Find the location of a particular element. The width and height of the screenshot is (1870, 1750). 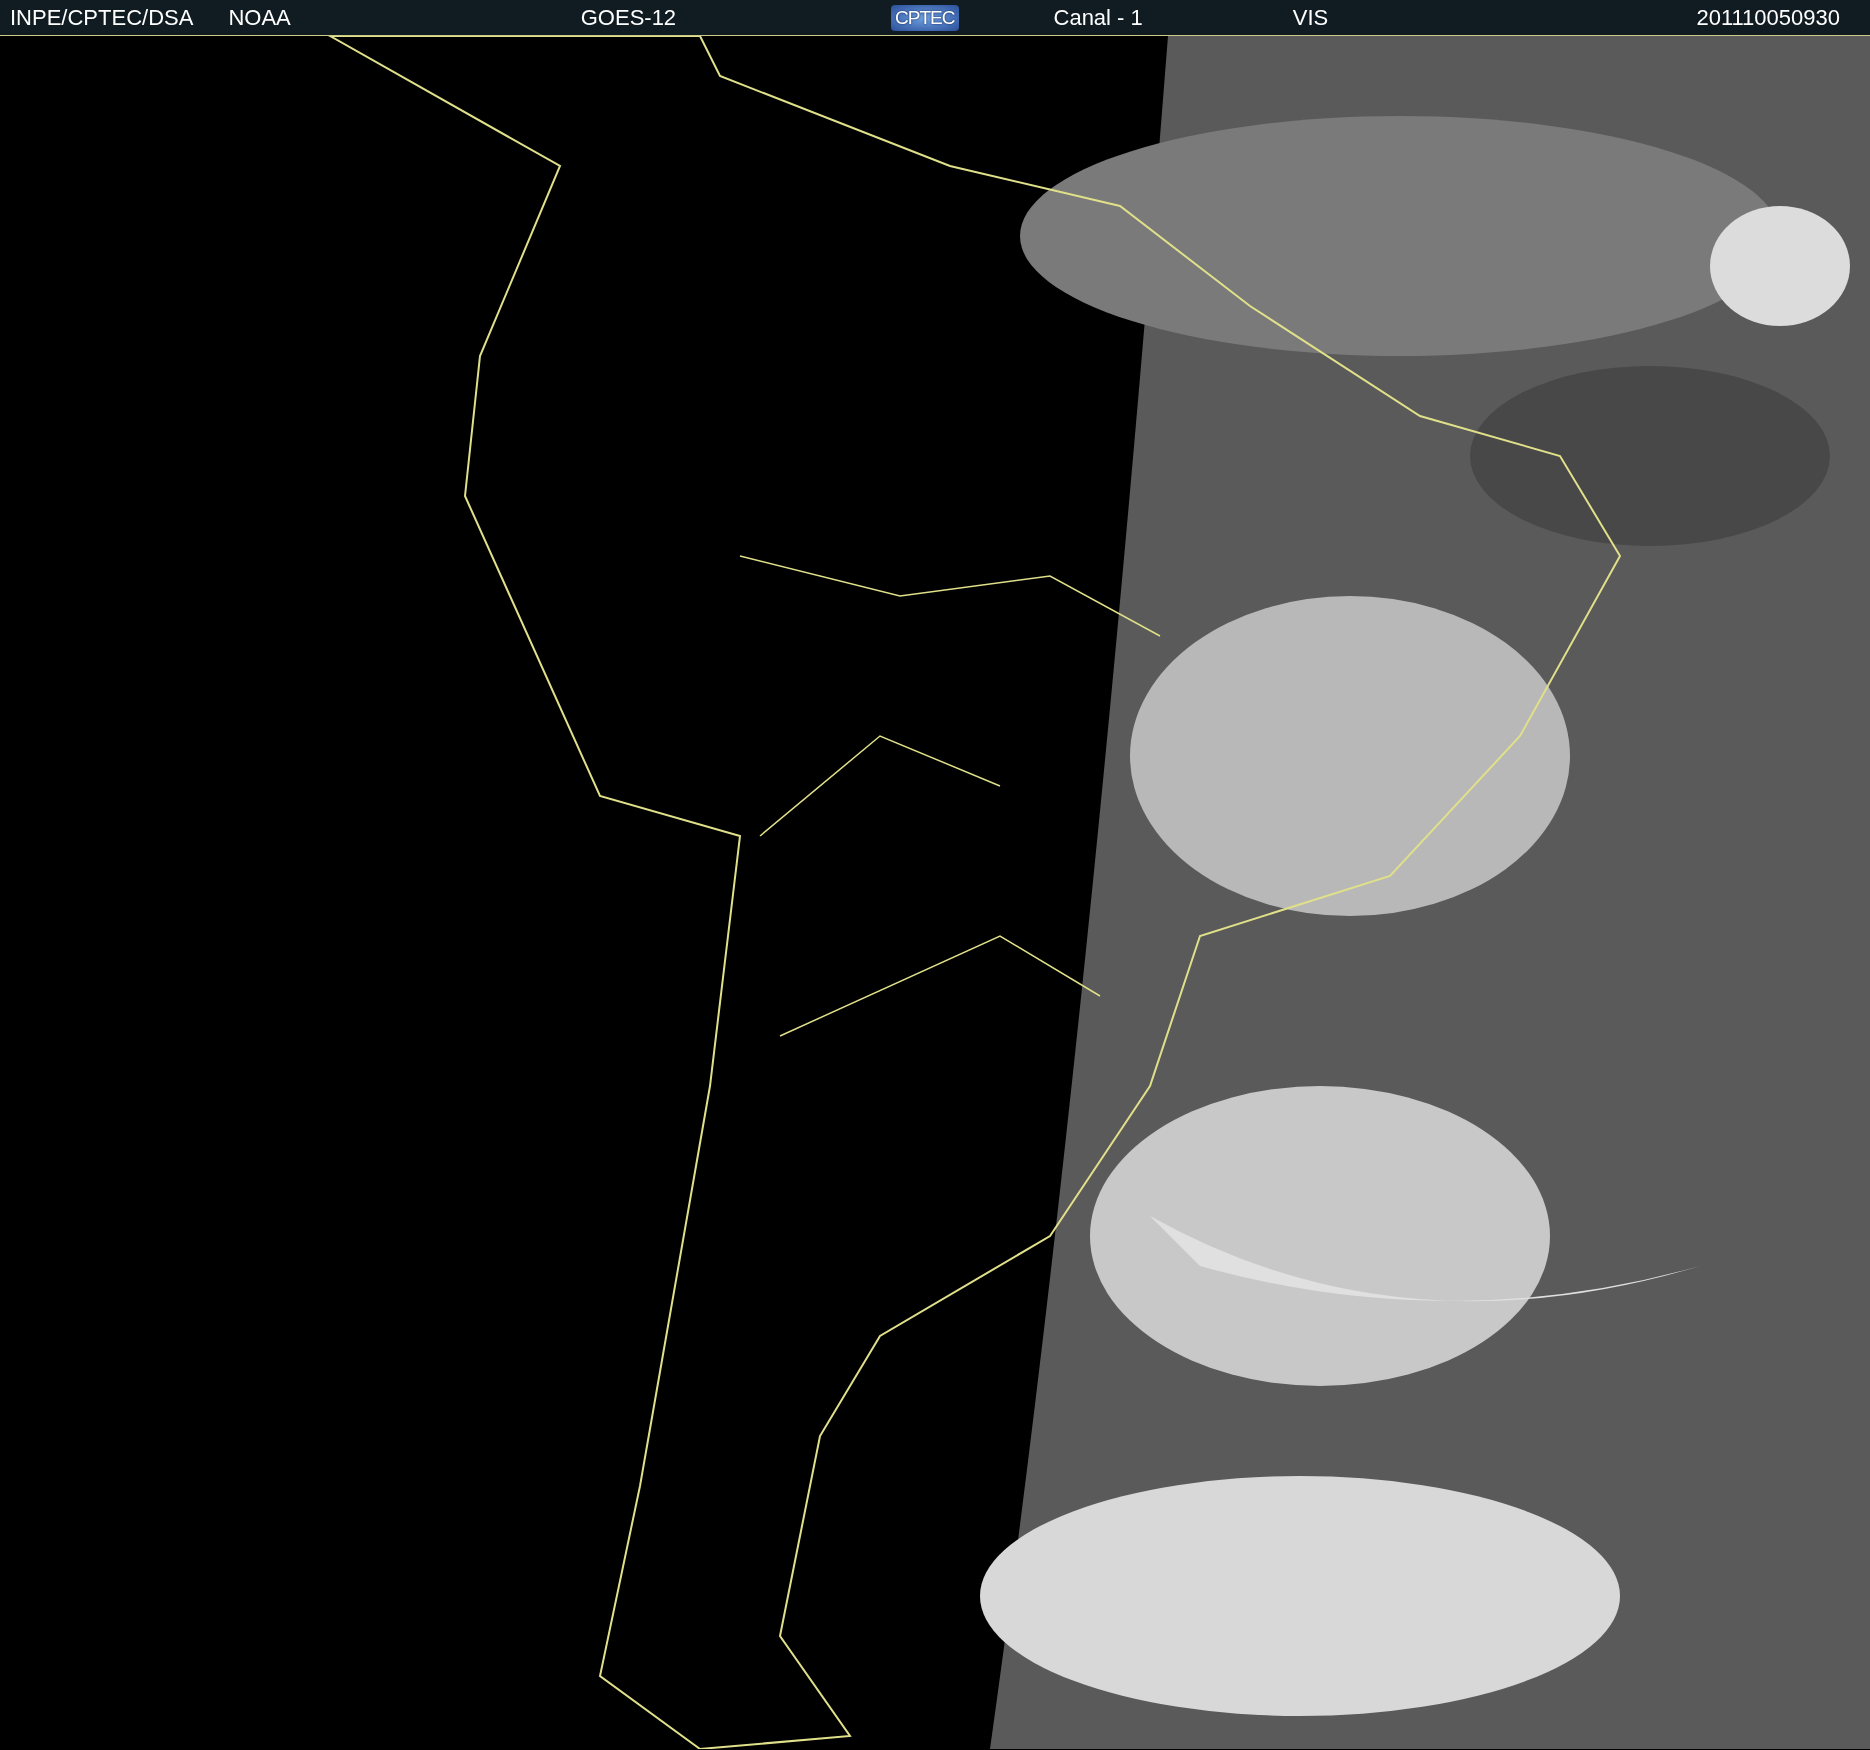

channel-label: Canal - 1 is located at coordinates (1098, 17).